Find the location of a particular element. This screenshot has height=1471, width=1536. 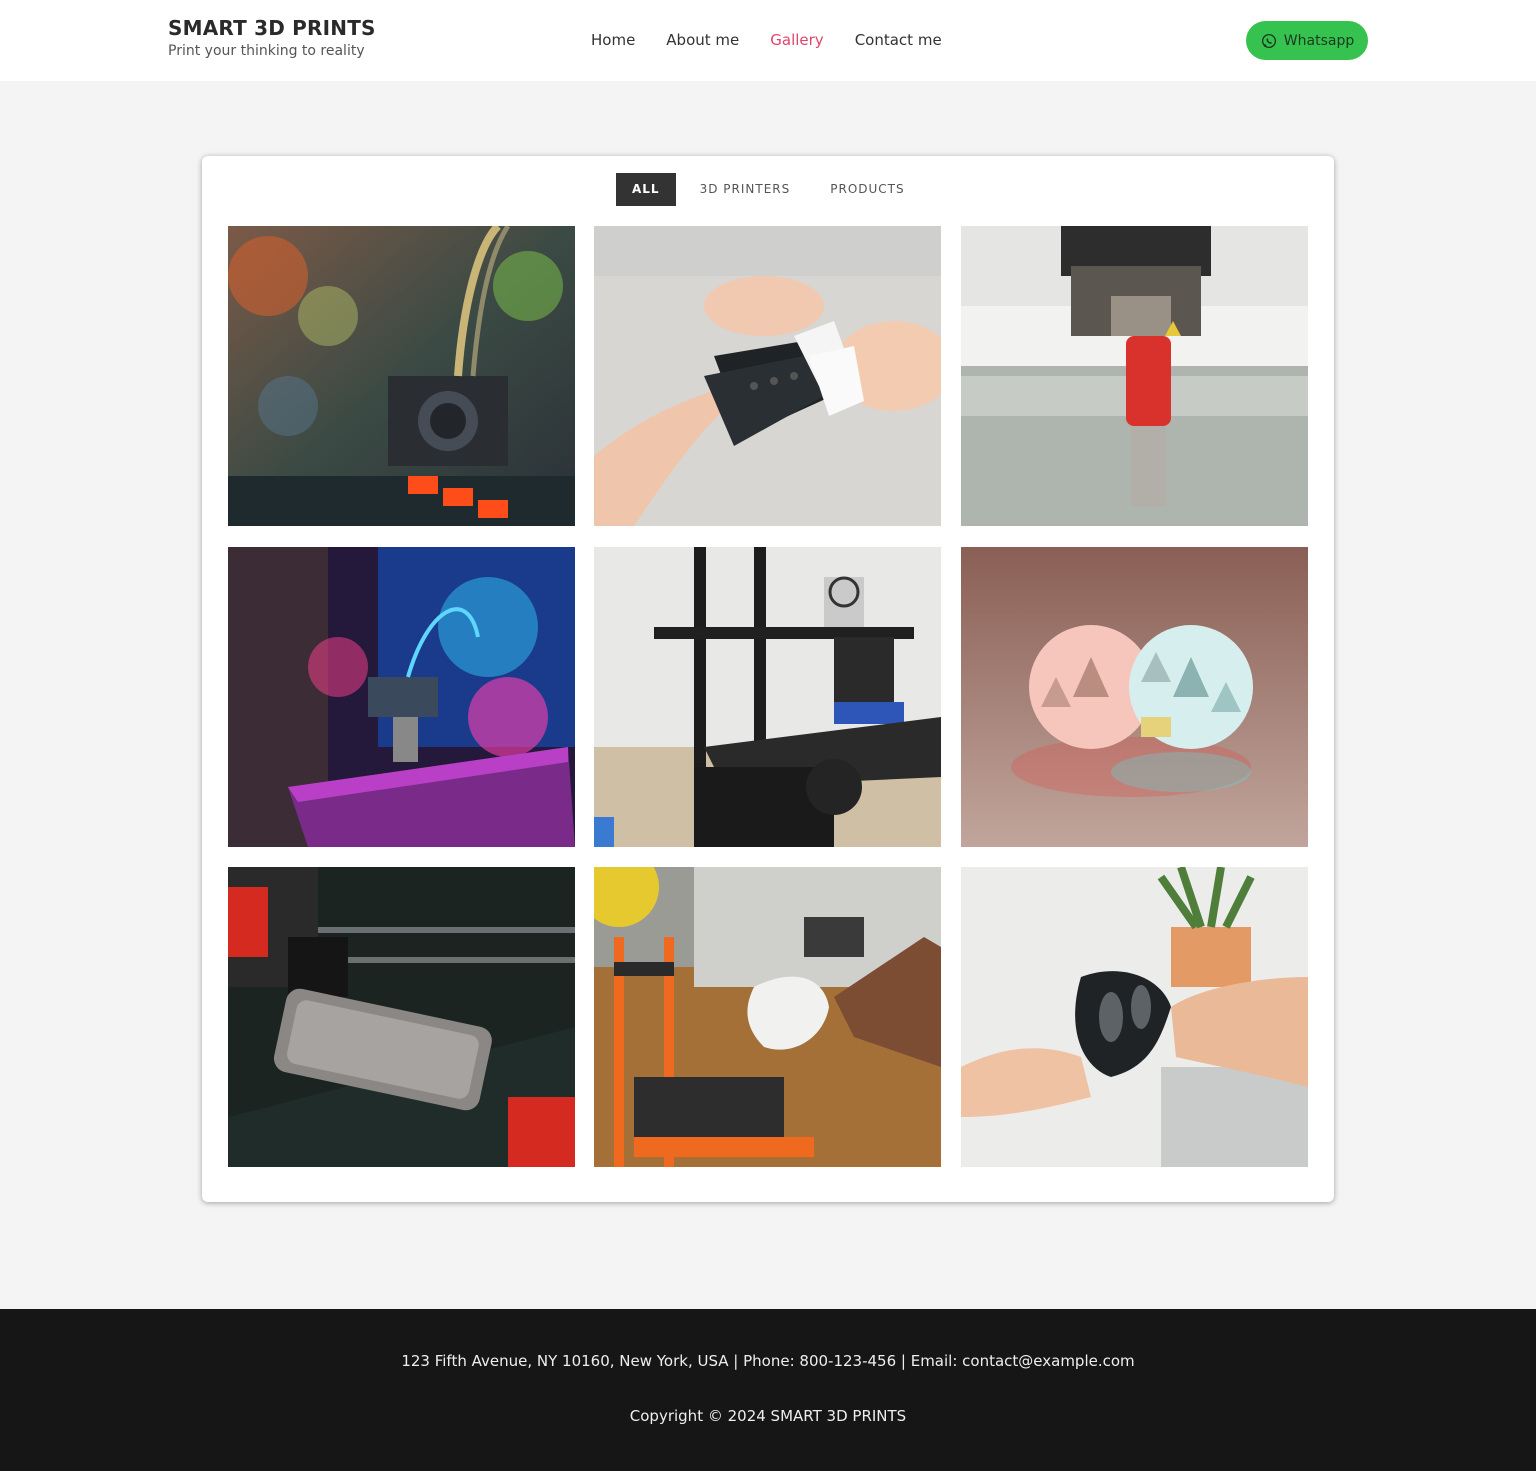

main-nav: Home About me Gallery Contact me is located at coordinates (782, 40).